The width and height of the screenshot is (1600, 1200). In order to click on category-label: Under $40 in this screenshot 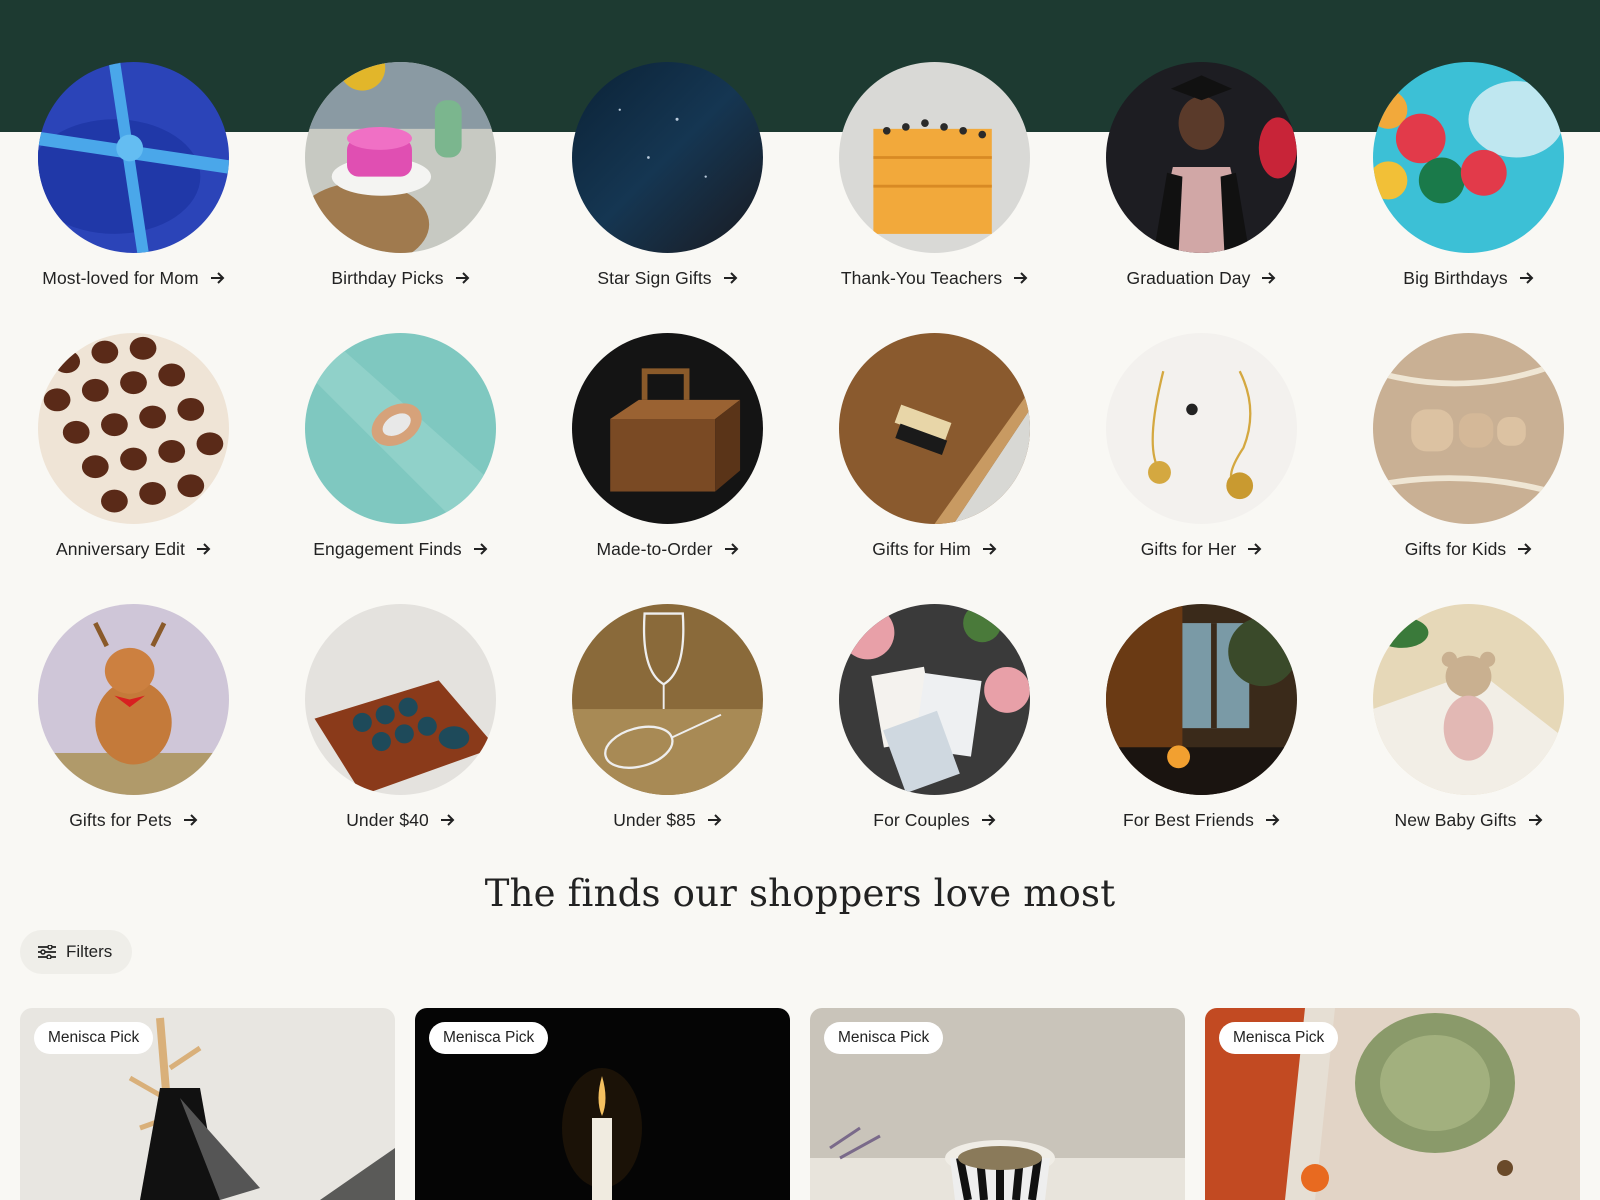, I will do `click(387, 819)`.